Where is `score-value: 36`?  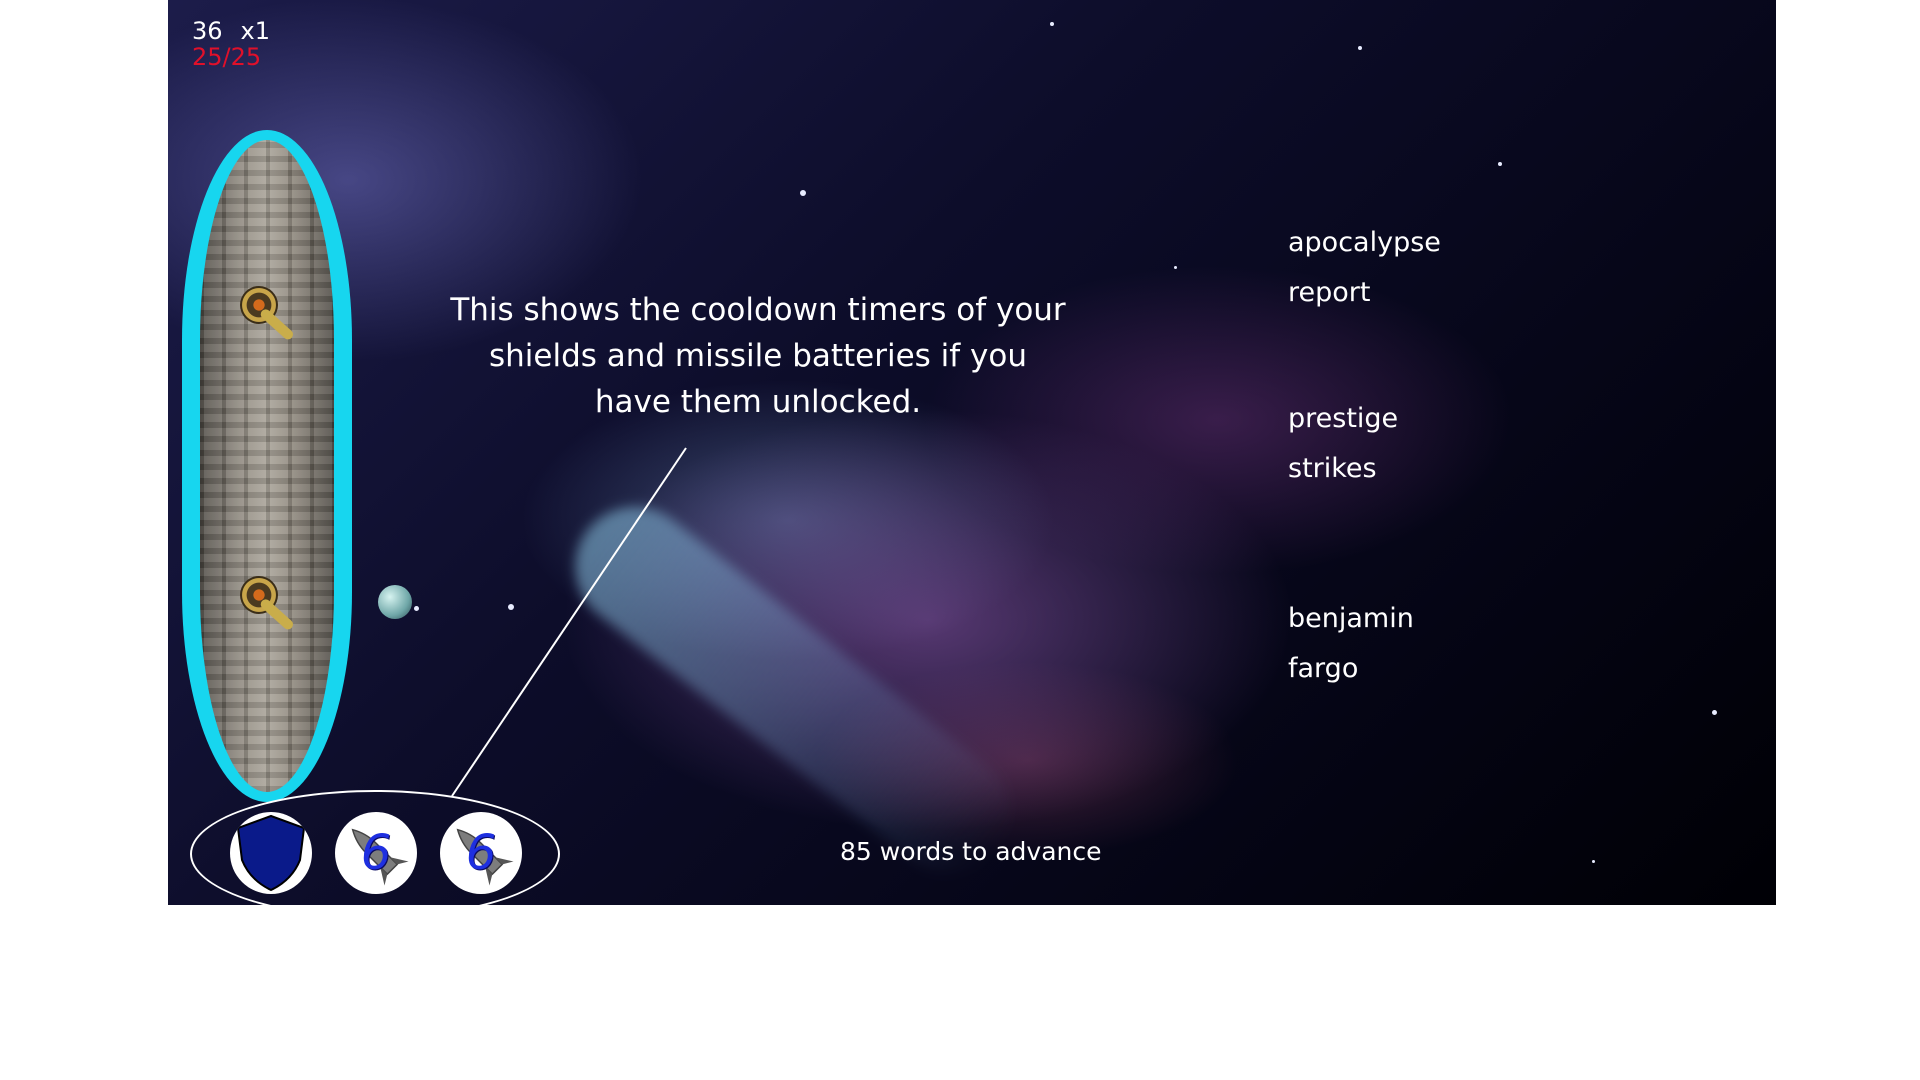
score-value: 36 is located at coordinates (207, 31).